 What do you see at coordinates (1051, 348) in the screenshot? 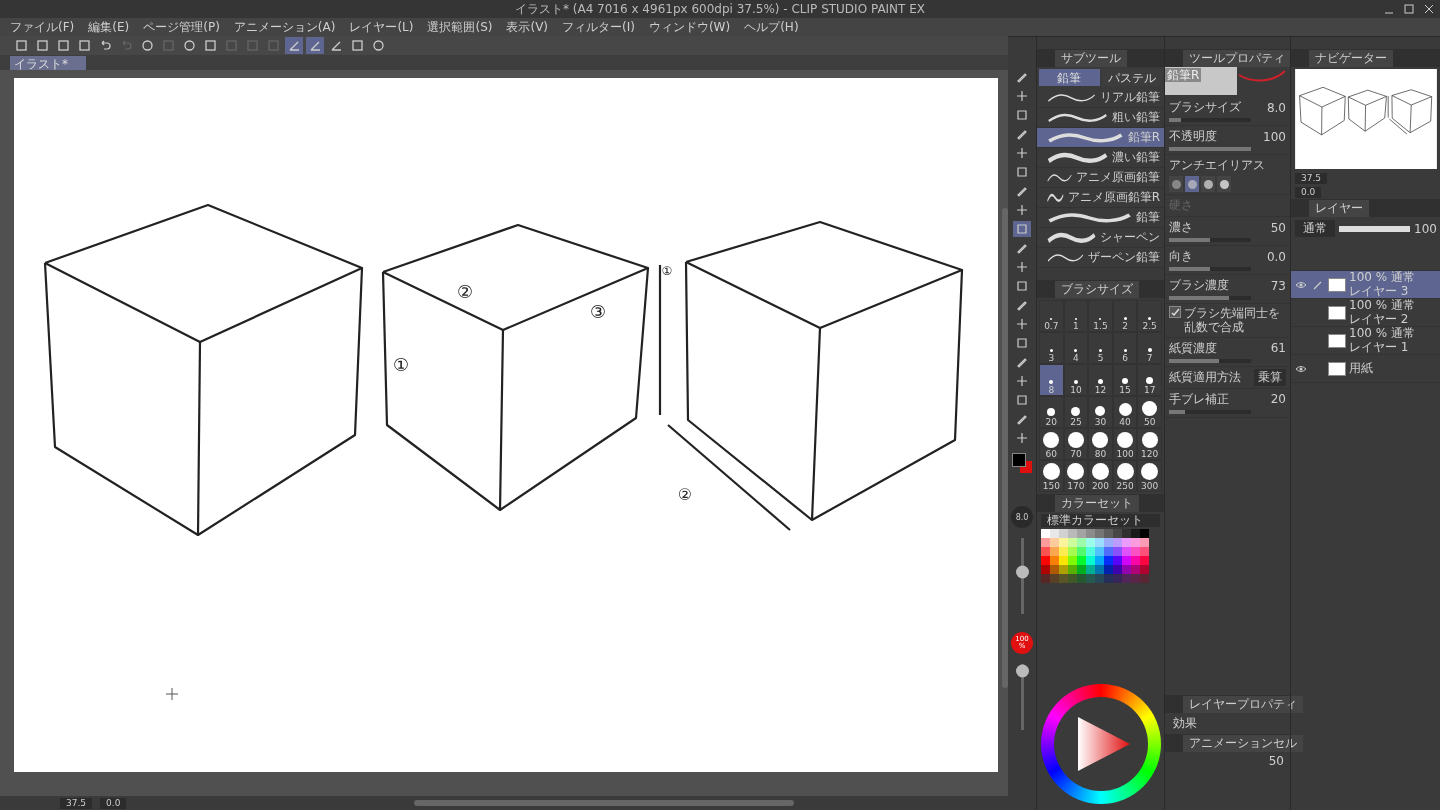
I see `brush-size-preset: 3` at bounding box center [1051, 348].